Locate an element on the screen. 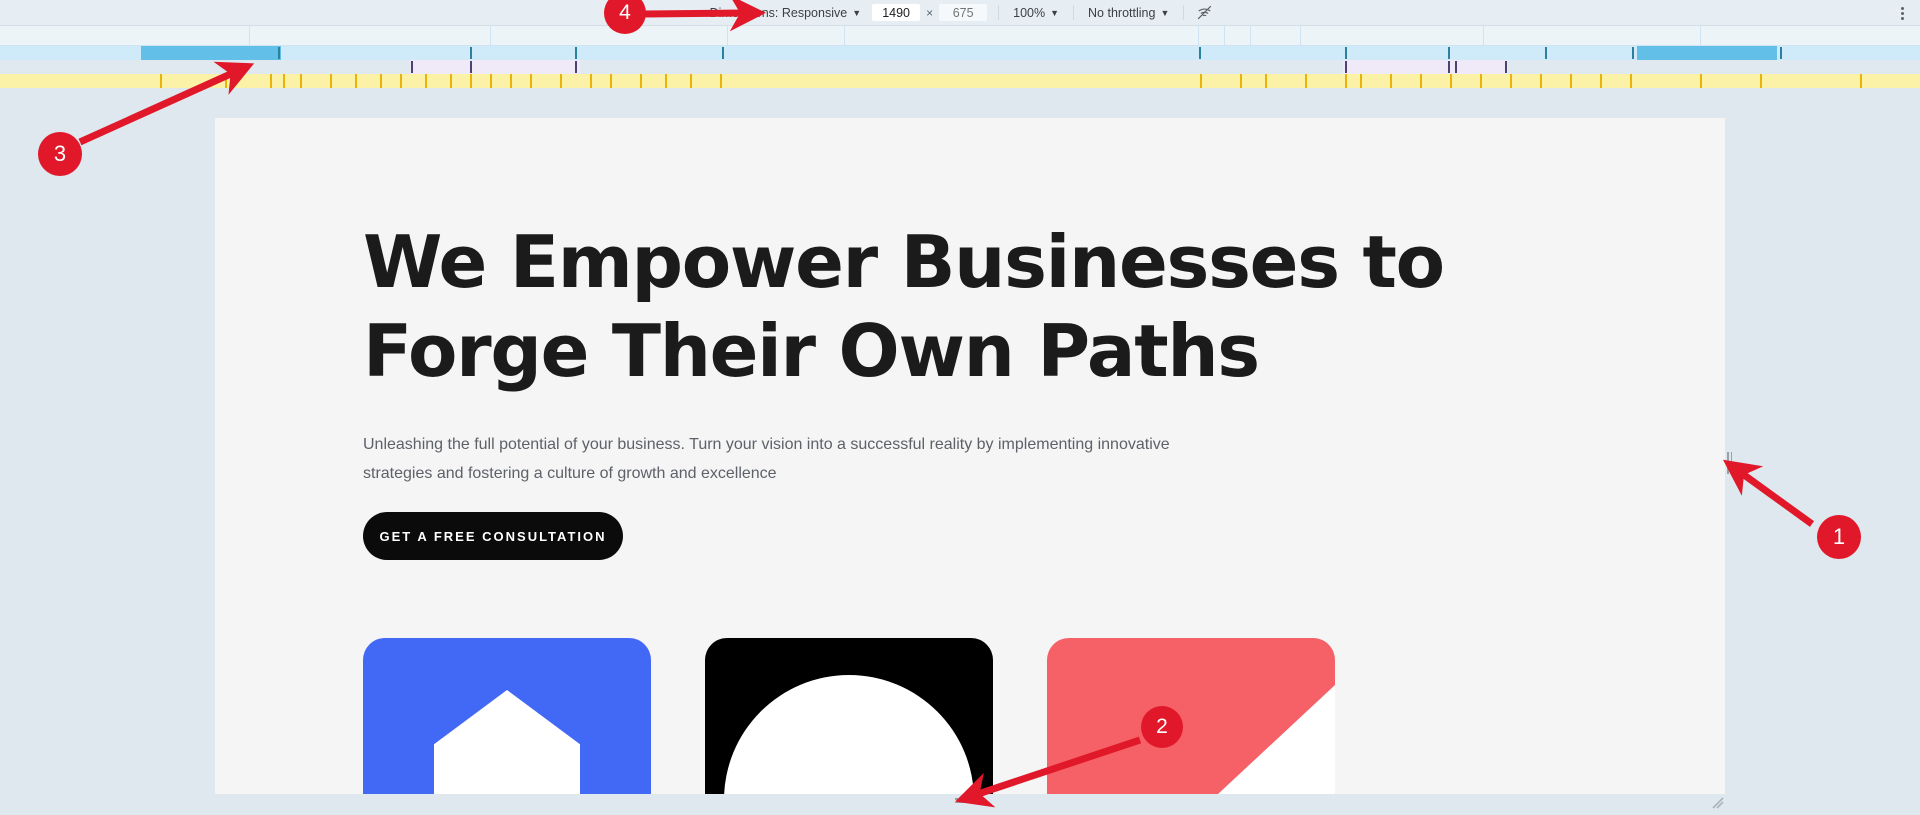 The width and height of the screenshot is (1920, 815). annotation-badge-3: 3 is located at coordinates (60, 154).